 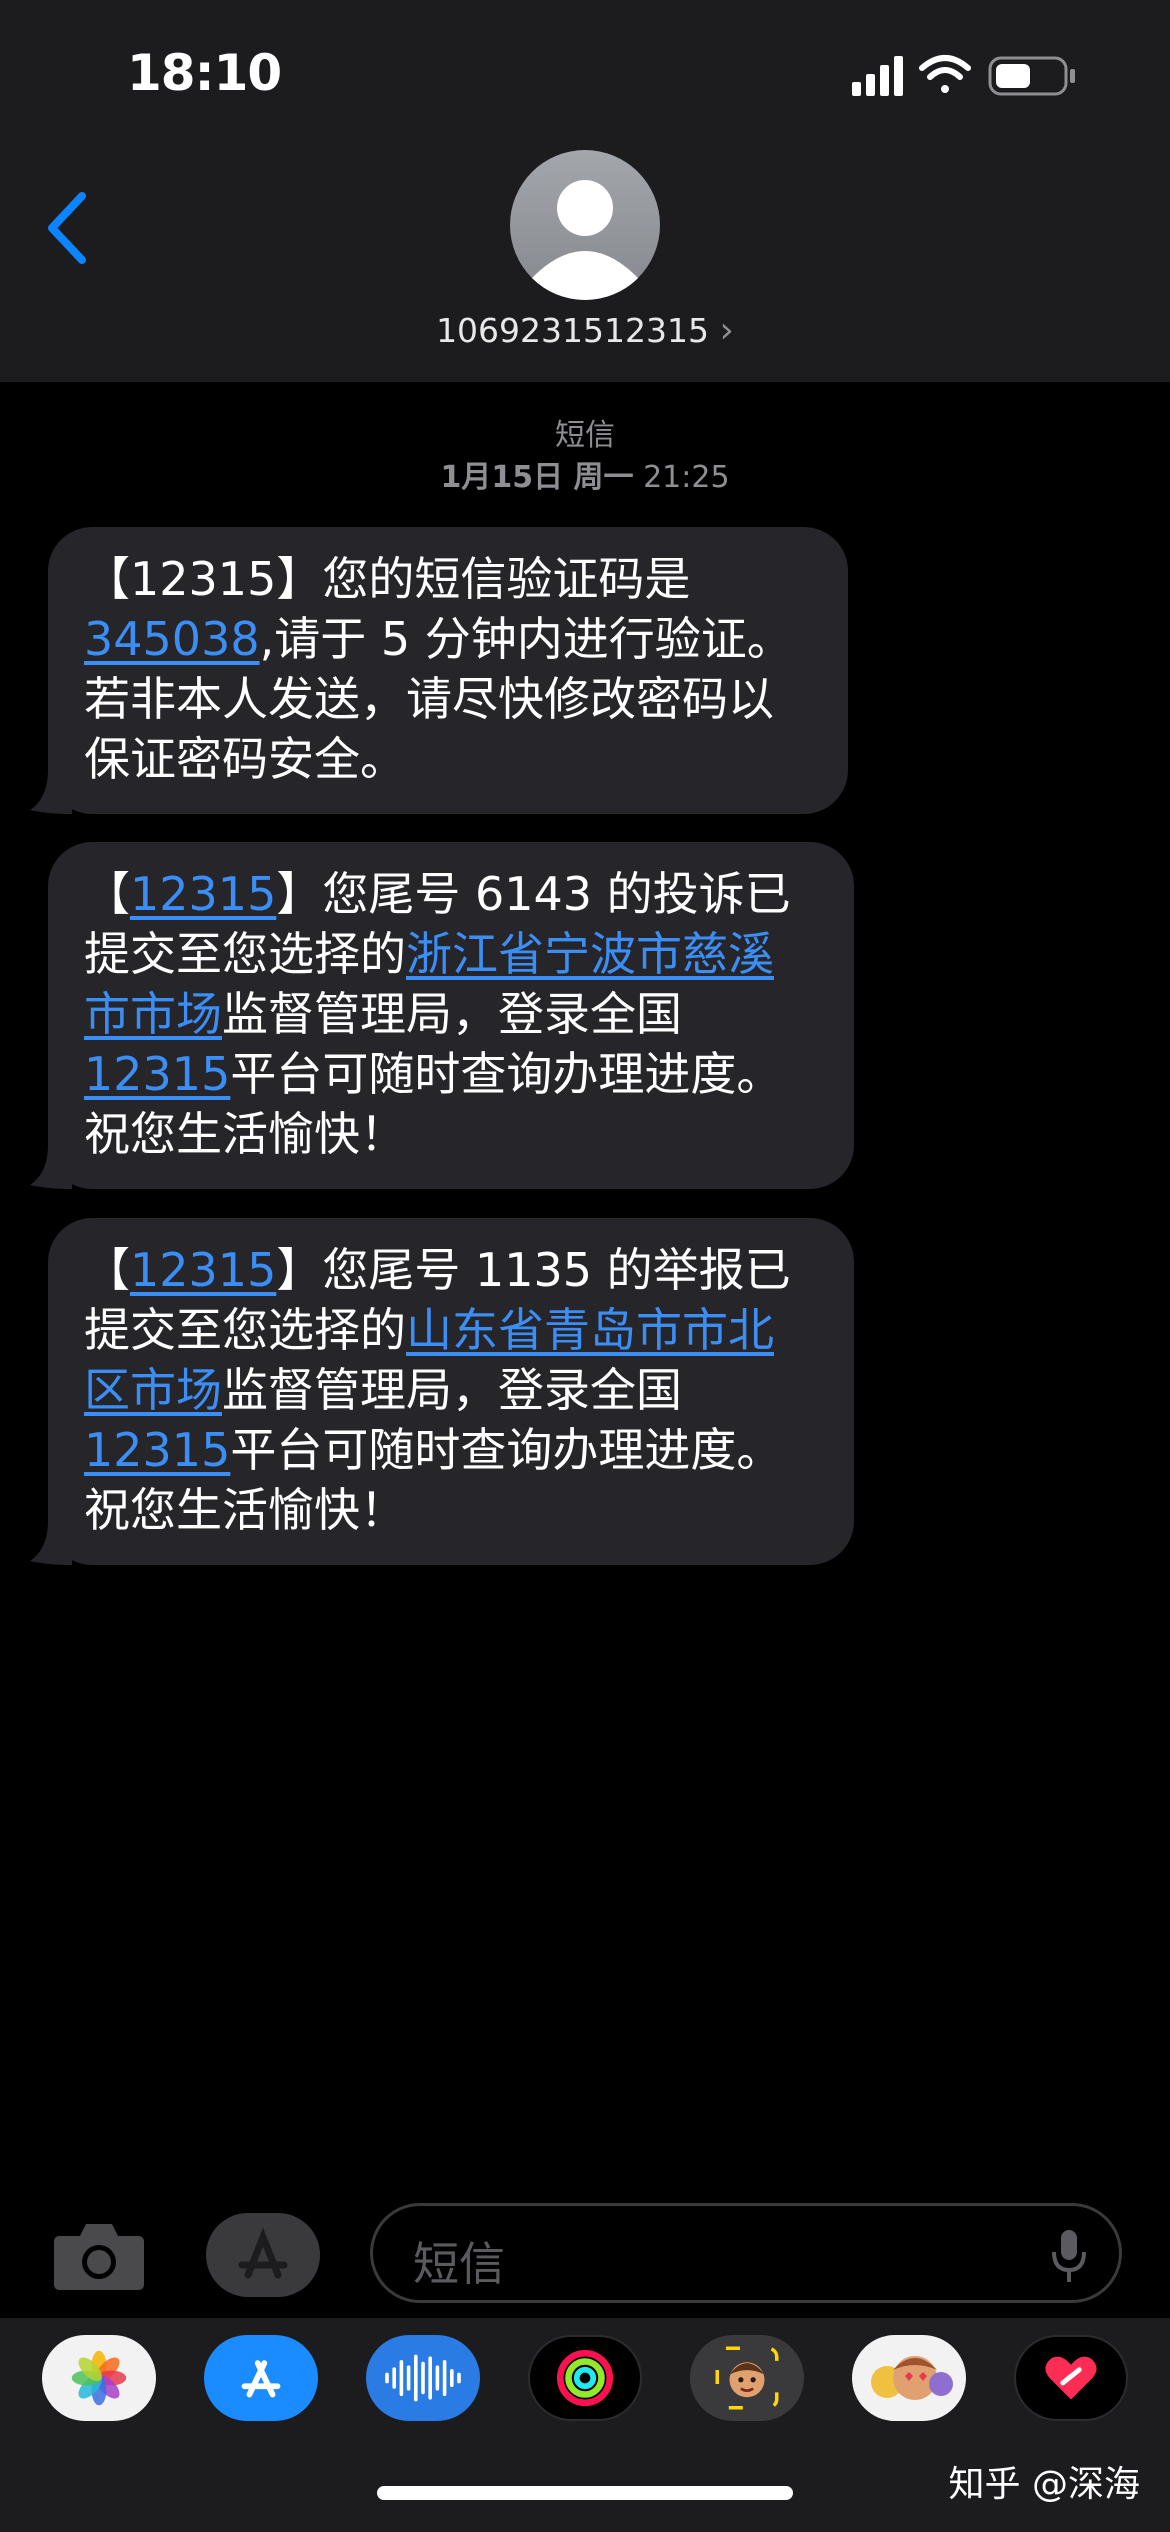 What do you see at coordinates (537, 477) in the screenshot?
I see `timestamp-day: 1月15日 周一` at bounding box center [537, 477].